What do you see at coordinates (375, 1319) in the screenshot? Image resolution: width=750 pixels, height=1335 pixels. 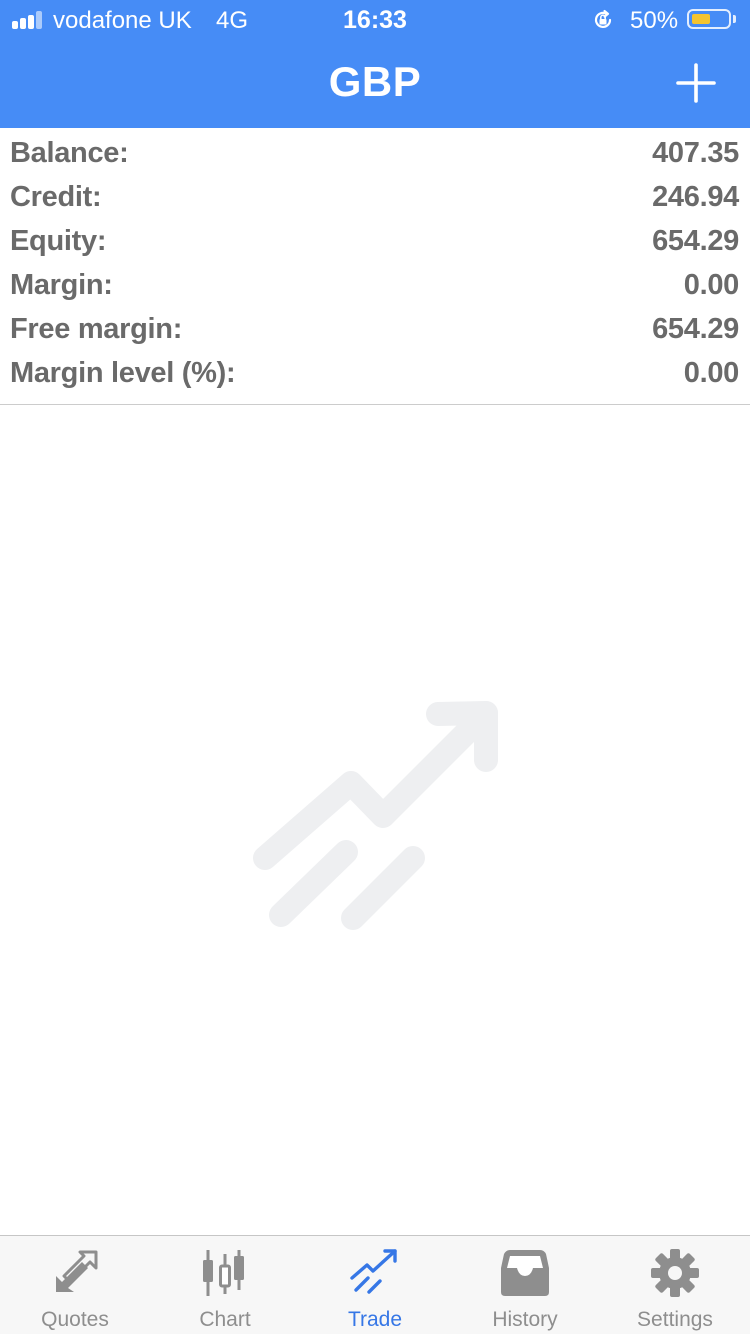 I see `tab-label: Trade` at bounding box center [375, 1319].